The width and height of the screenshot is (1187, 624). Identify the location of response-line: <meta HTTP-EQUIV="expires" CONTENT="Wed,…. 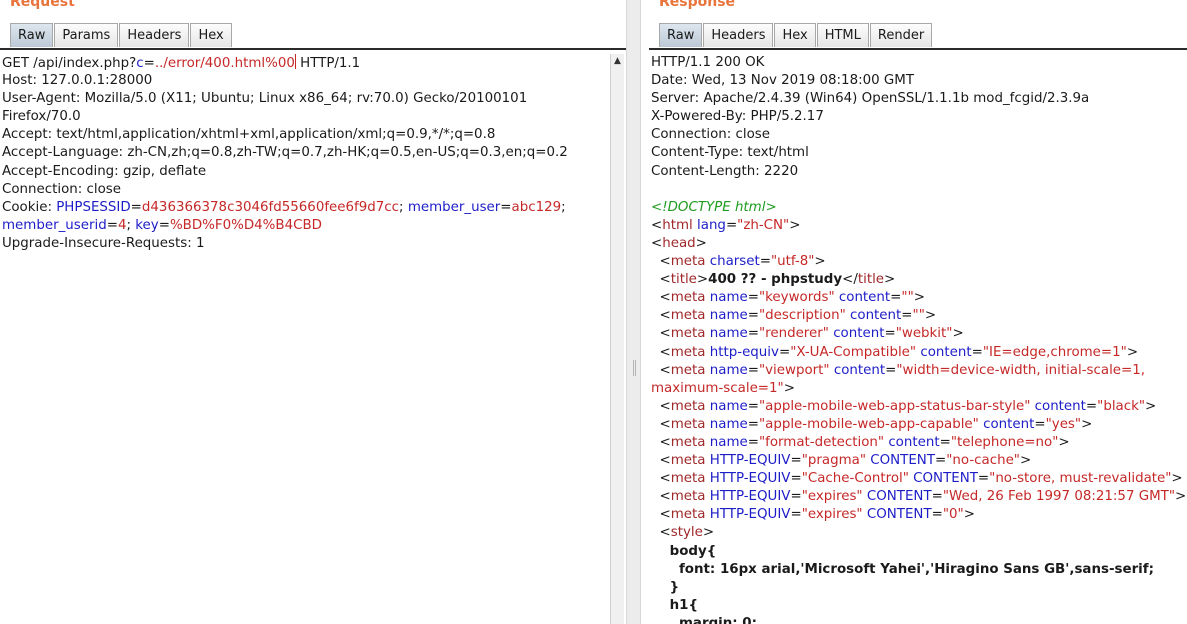
(919, 497).